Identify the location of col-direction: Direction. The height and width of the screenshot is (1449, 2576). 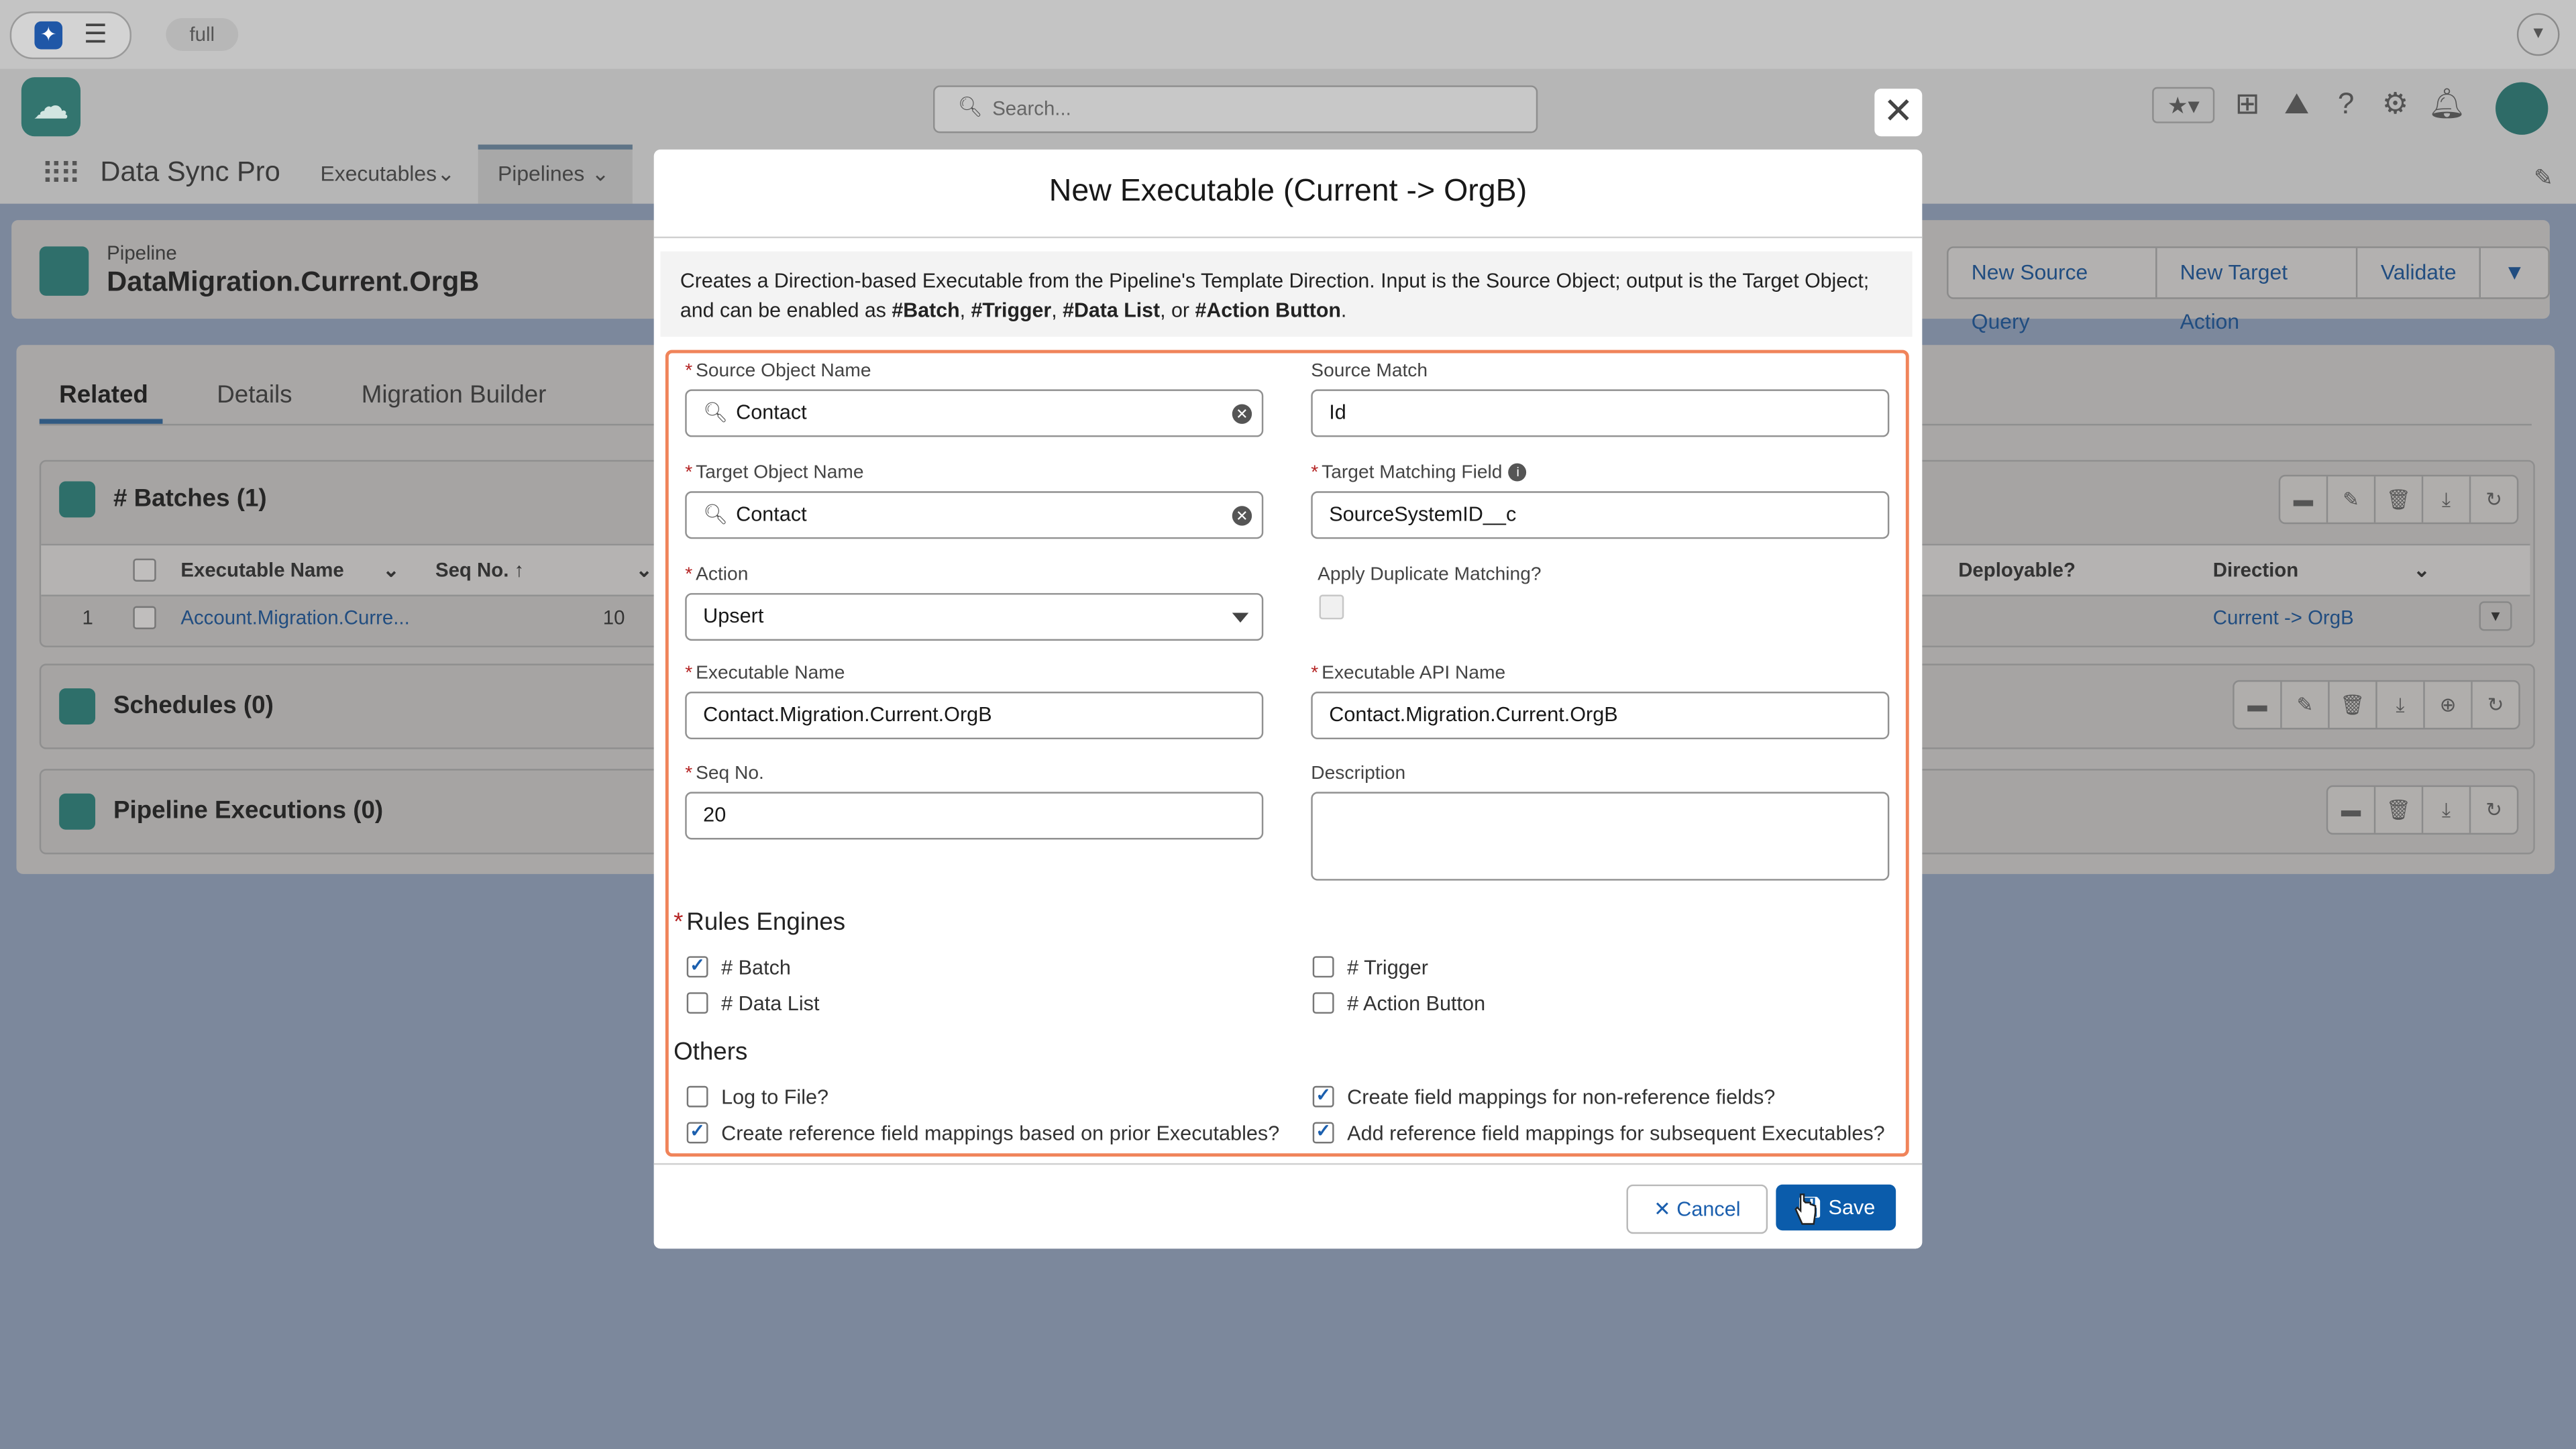
(2255, 570).